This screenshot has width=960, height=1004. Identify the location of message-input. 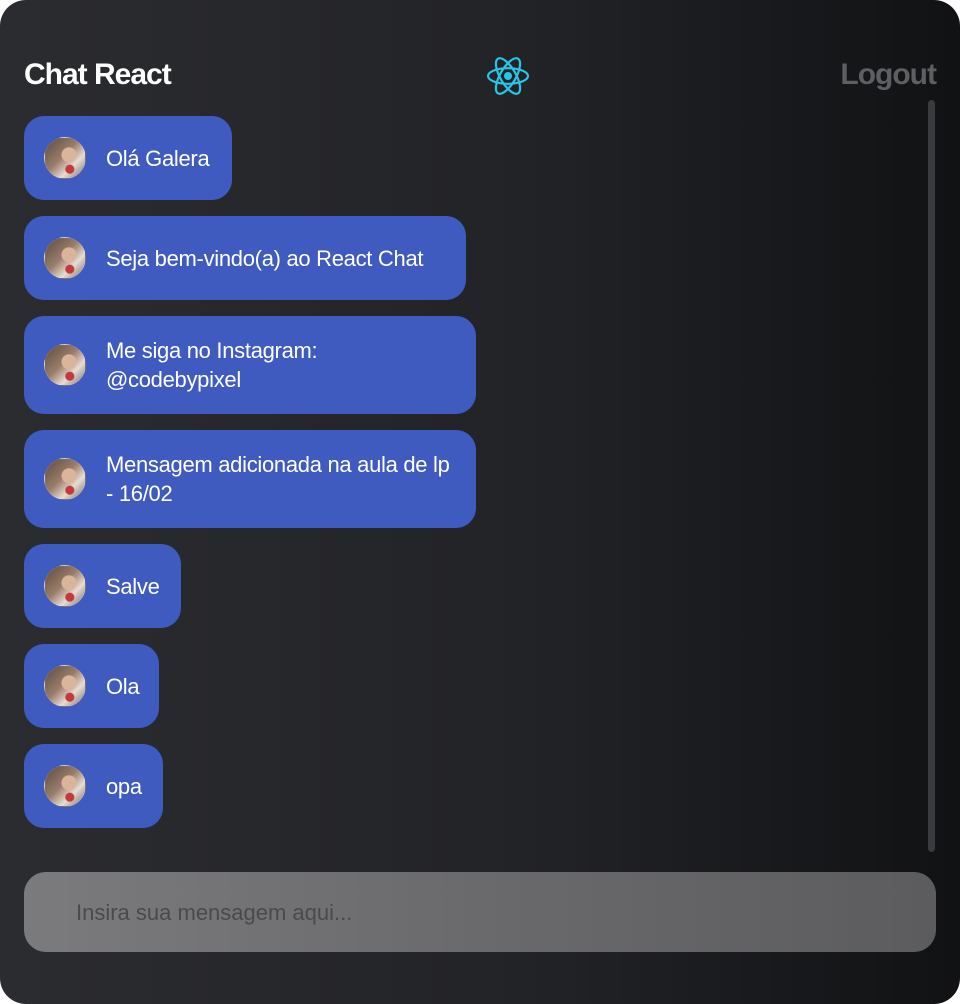
(482, 913).